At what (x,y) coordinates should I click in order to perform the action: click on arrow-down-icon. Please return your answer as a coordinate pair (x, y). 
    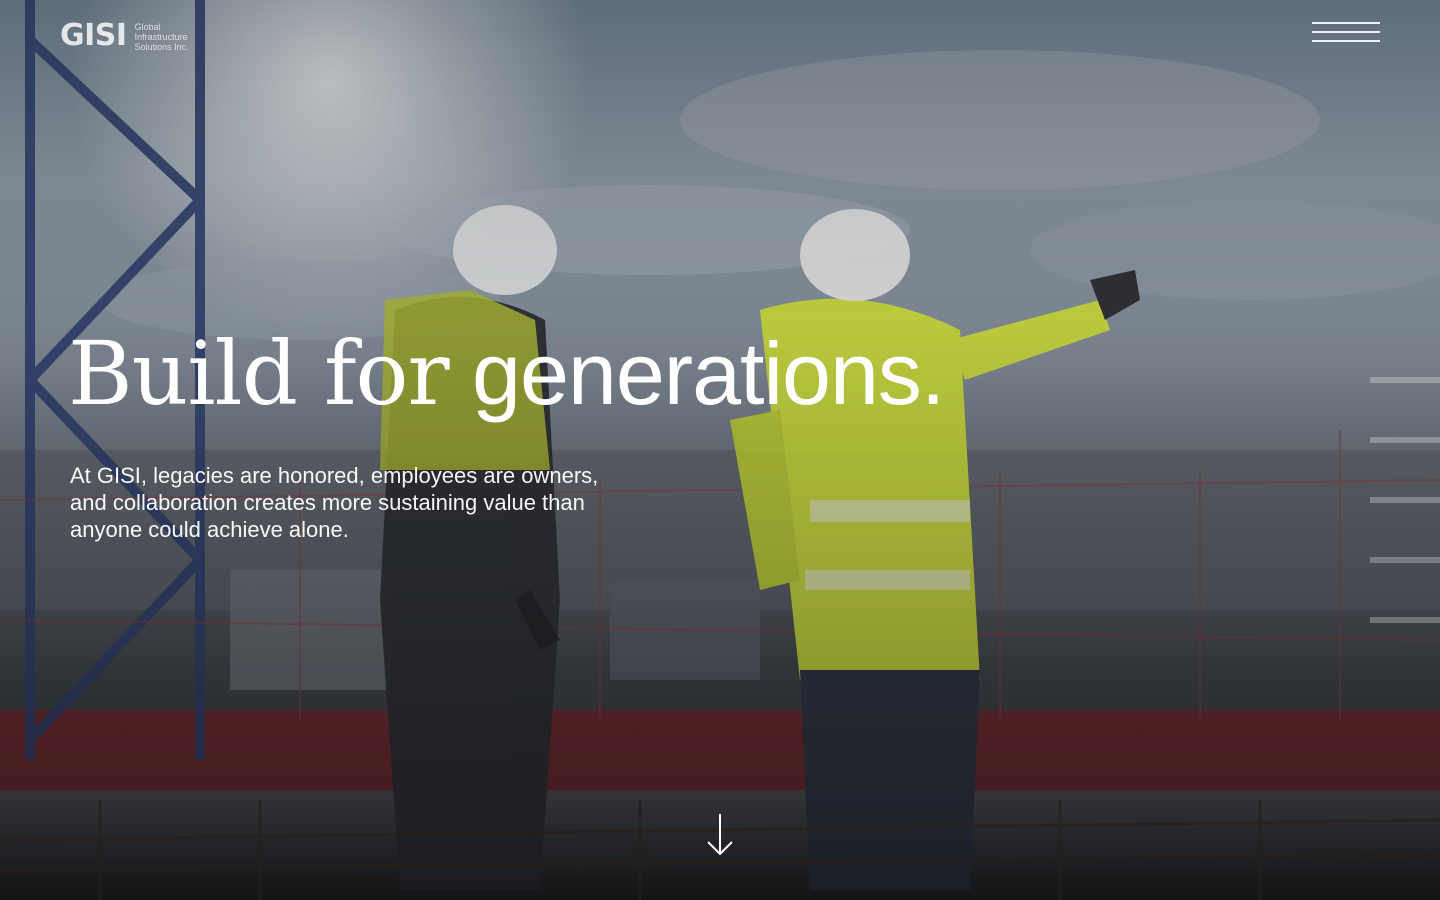
    Looking at the image, I should click on (720, 835).